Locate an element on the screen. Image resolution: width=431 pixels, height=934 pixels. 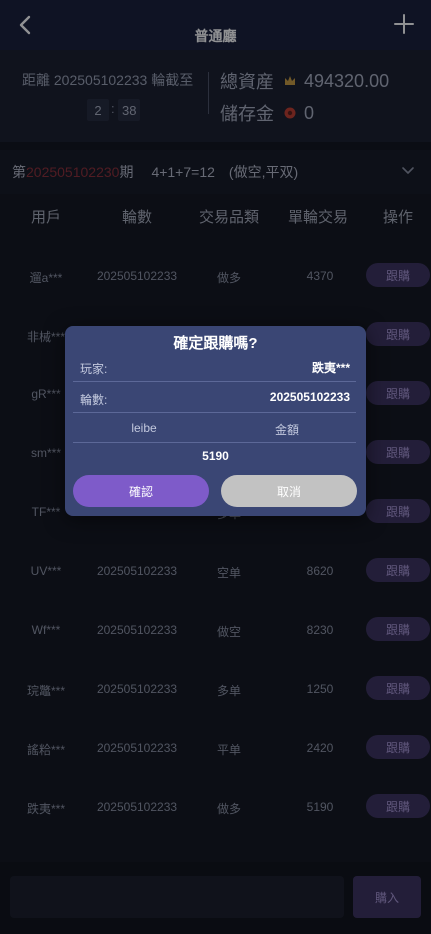
amount-column-header: 金額 is located at coordinates (287, 430).